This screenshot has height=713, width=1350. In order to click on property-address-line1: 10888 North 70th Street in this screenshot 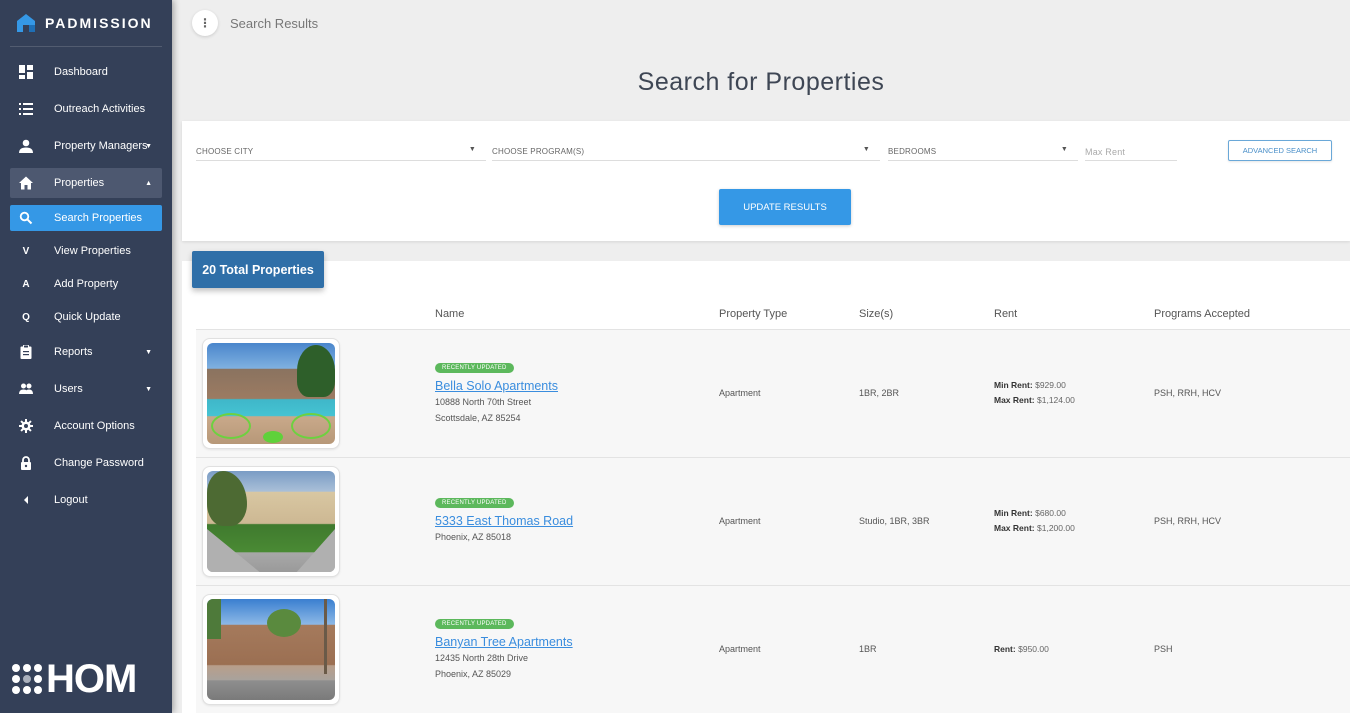, I will do `click(483, 402)`.